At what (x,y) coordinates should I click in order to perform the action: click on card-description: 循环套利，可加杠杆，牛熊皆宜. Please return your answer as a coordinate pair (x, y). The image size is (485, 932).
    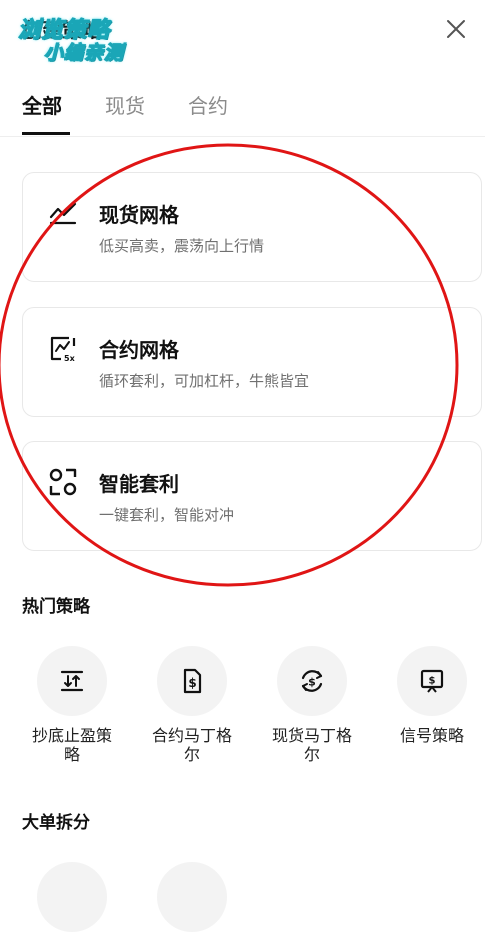
    Looking at the image, I should click on (204, 381).